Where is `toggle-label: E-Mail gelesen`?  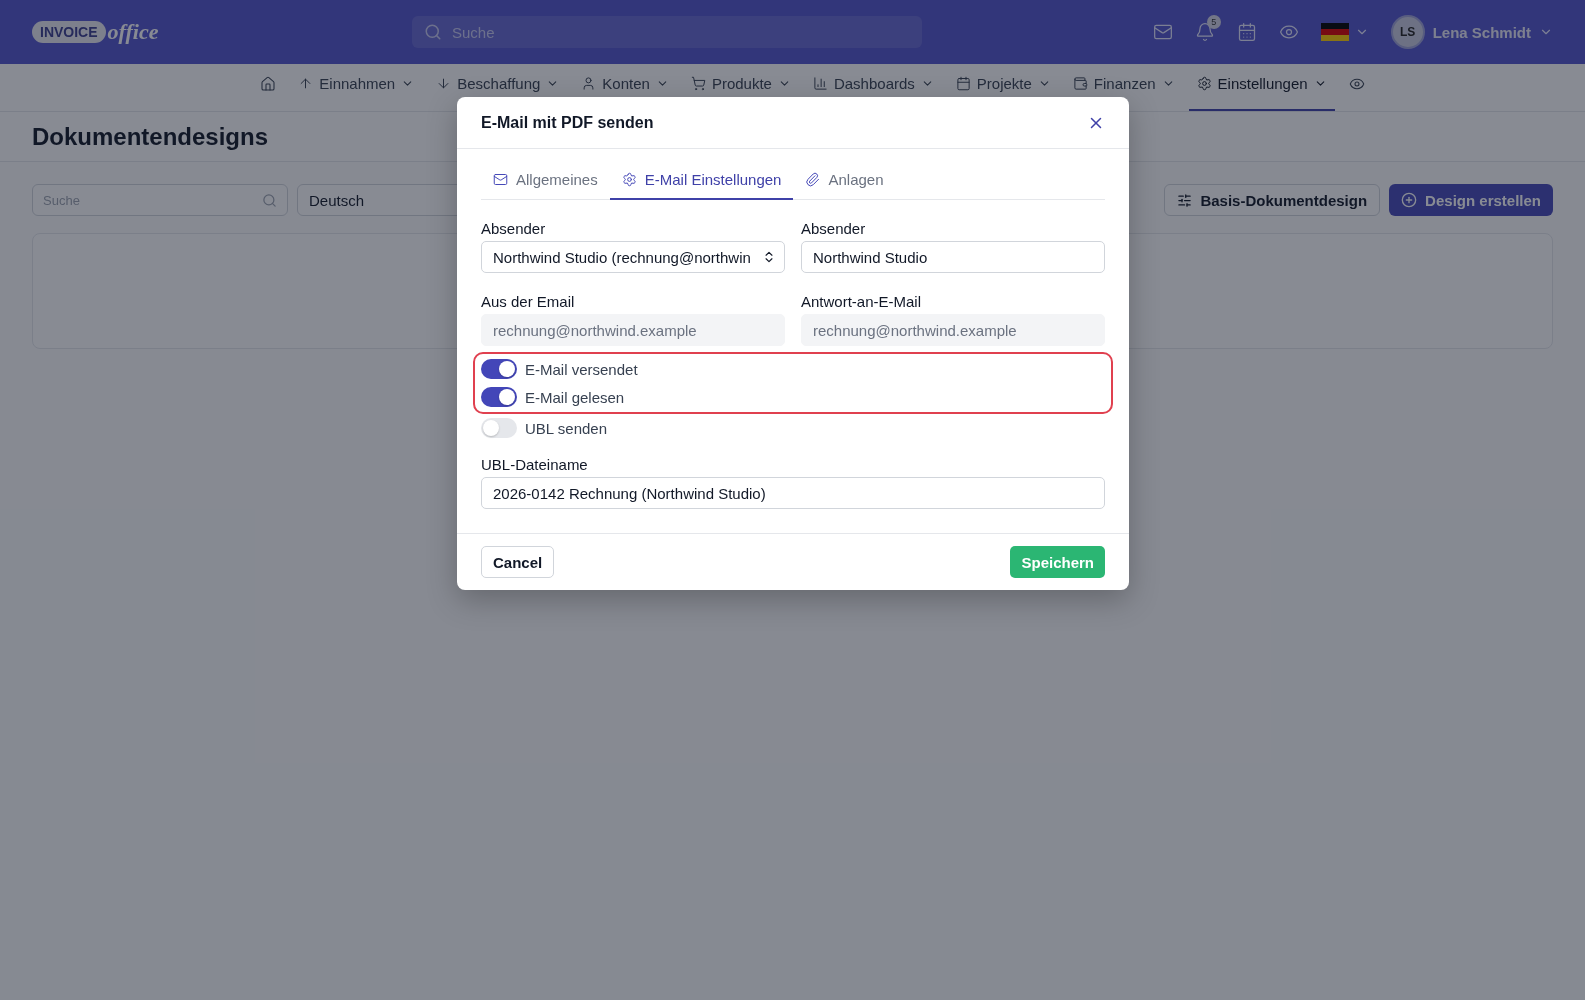
toggle-label: E-Mail gelesen is located at coordinates (575, 397).